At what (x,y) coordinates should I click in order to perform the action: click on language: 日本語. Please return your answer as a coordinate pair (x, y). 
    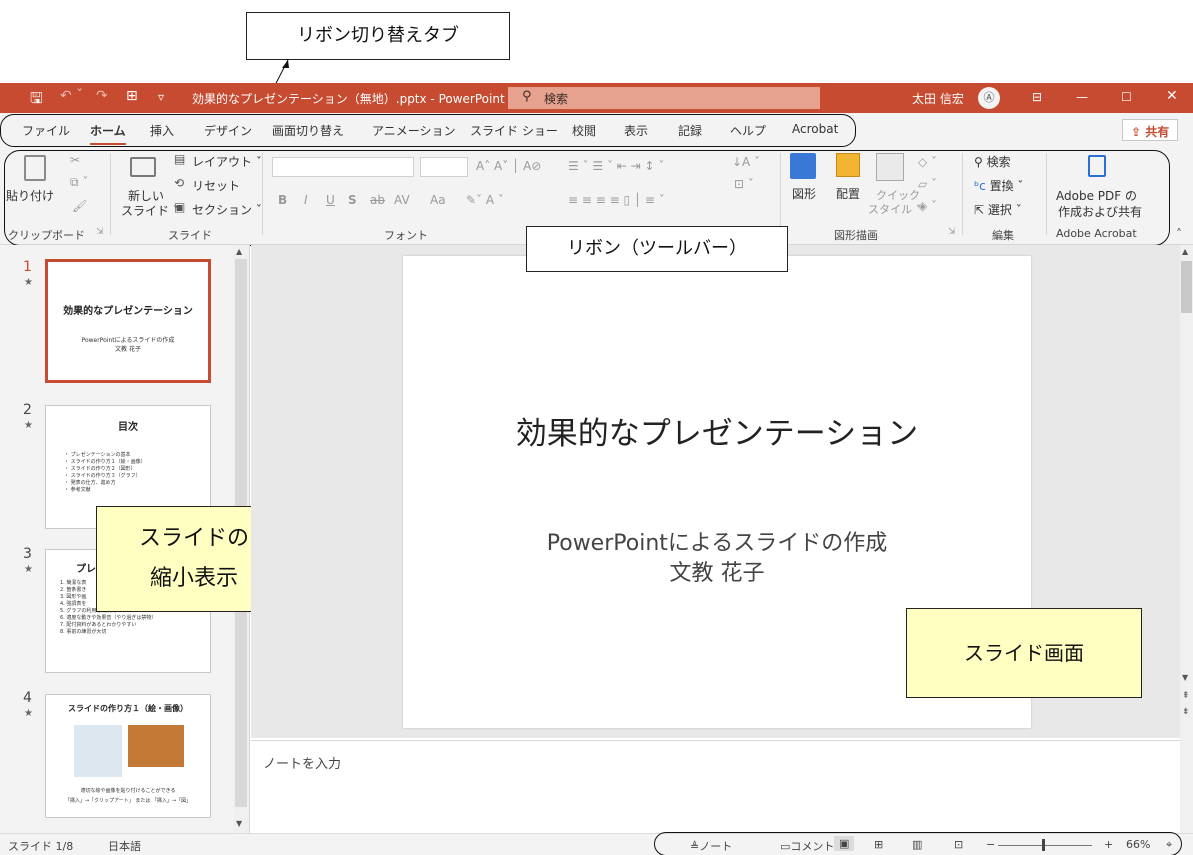
    Looking at the image, I should click on (124, 846).